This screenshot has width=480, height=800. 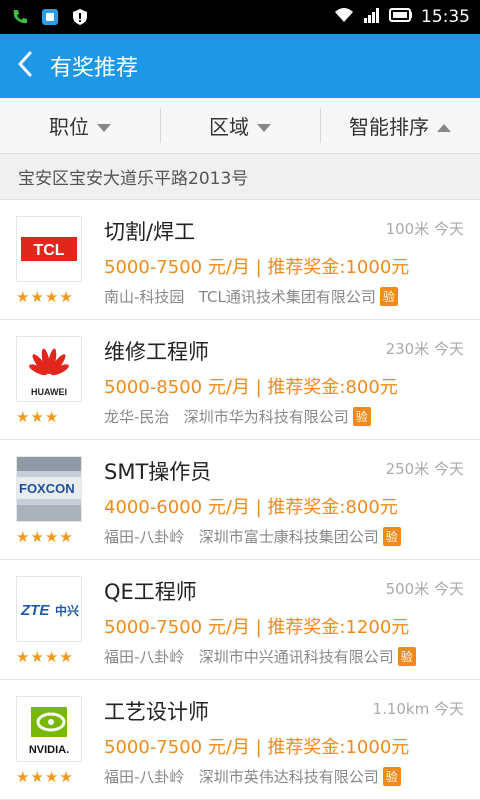 I want to click on phone-icon, so click(x=20, y=17).